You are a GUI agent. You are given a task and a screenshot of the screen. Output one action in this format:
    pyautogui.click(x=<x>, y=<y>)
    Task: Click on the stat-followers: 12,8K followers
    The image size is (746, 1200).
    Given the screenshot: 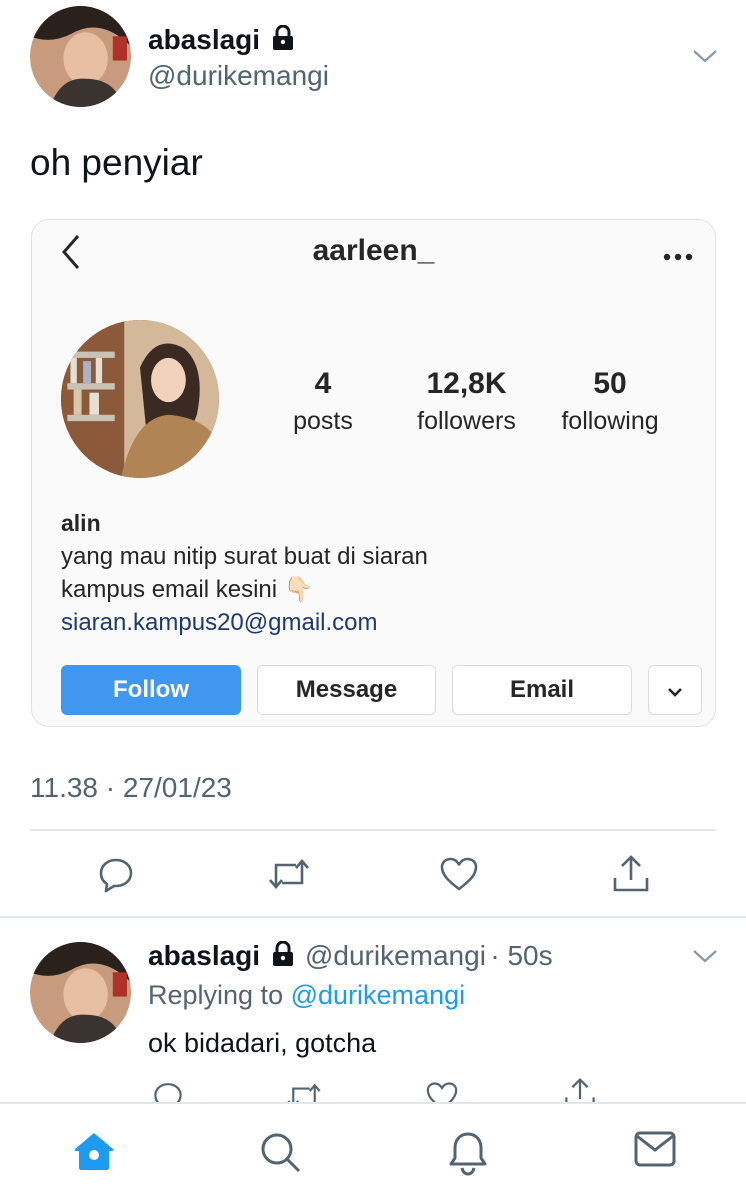 What is the action you would take?
    pyautogui.click(x=466, y=401)
    